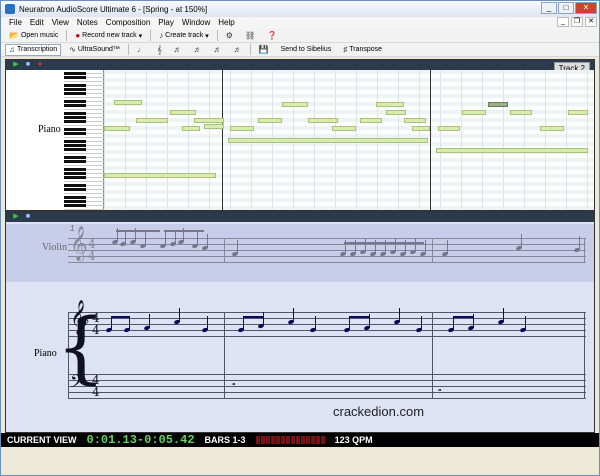  What do you see at coordinates (60, 23) in the screenshot?
I see `menu-view: View` at bounding box center [60, 23].